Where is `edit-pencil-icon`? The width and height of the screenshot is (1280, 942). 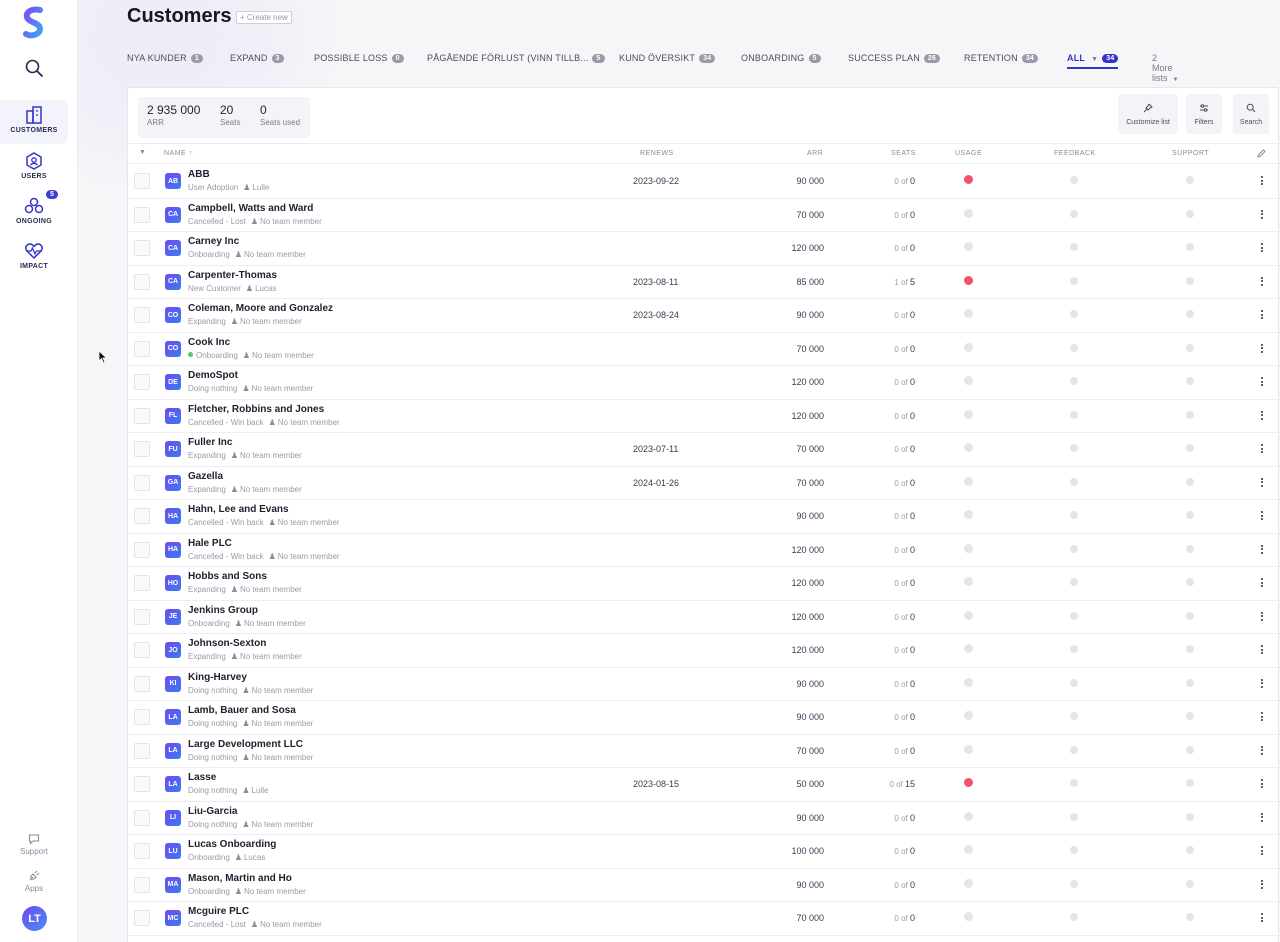
edit-pencil-icon is located at coordinates (1261, 153).